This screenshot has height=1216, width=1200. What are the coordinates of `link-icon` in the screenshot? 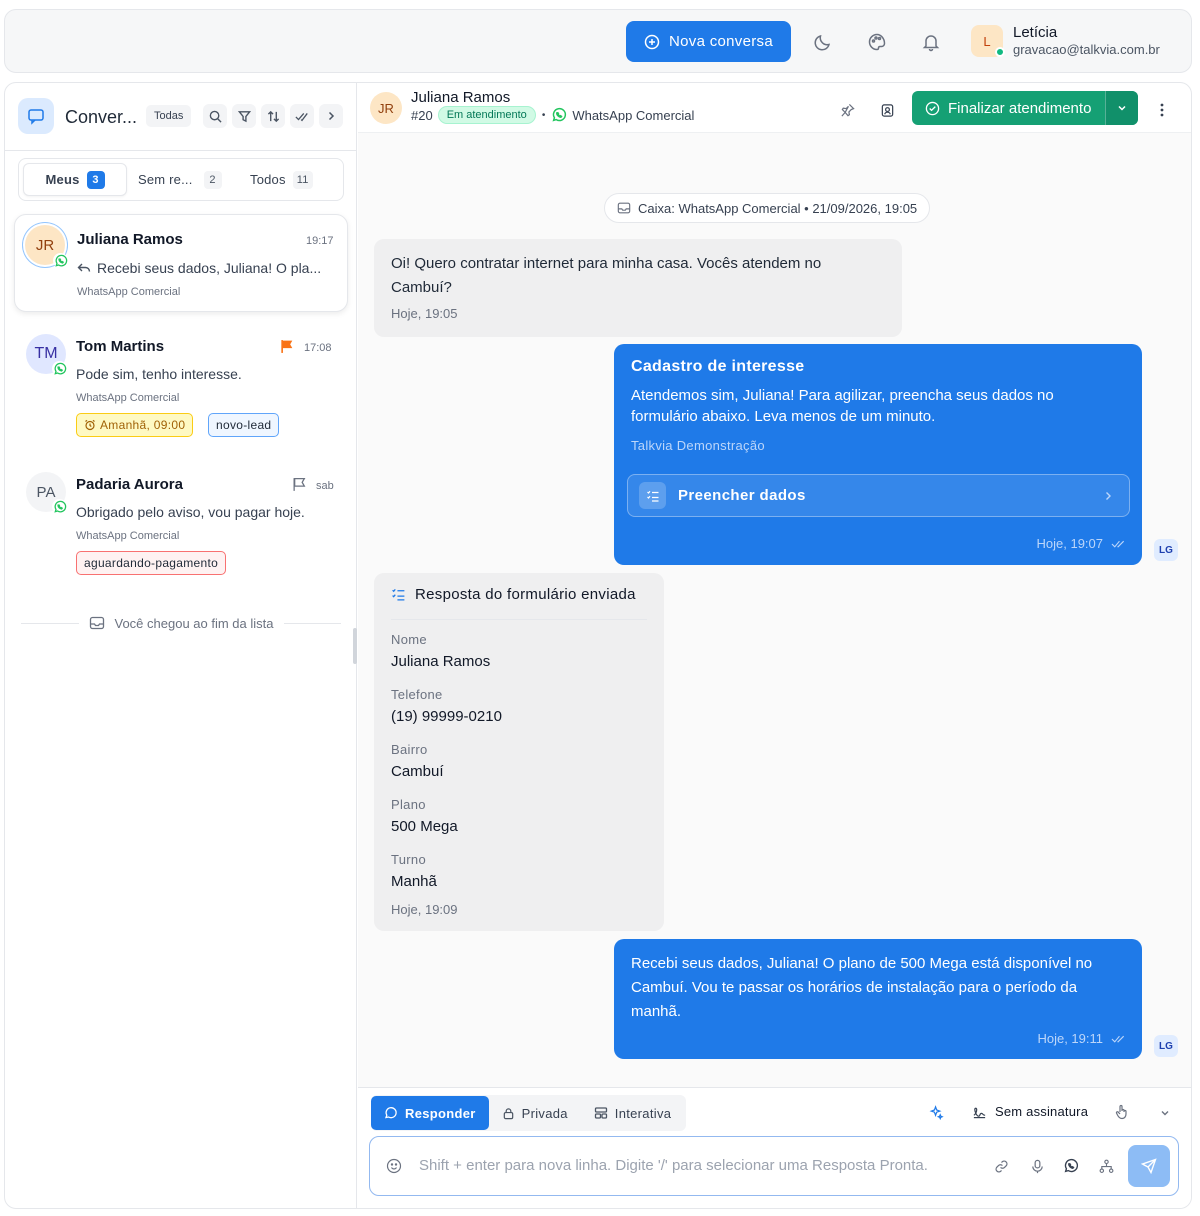 It's located at (1001, 1166).